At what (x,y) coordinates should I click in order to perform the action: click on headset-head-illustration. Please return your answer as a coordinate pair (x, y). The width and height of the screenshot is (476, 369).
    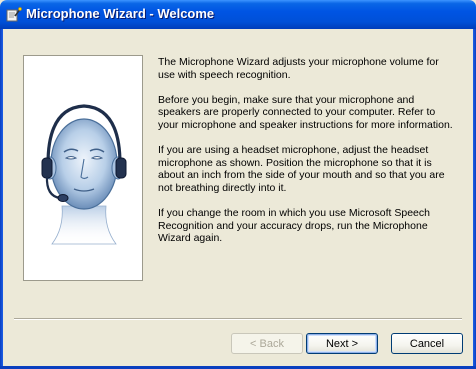
    Looking at the image, I should click on (84, 174).